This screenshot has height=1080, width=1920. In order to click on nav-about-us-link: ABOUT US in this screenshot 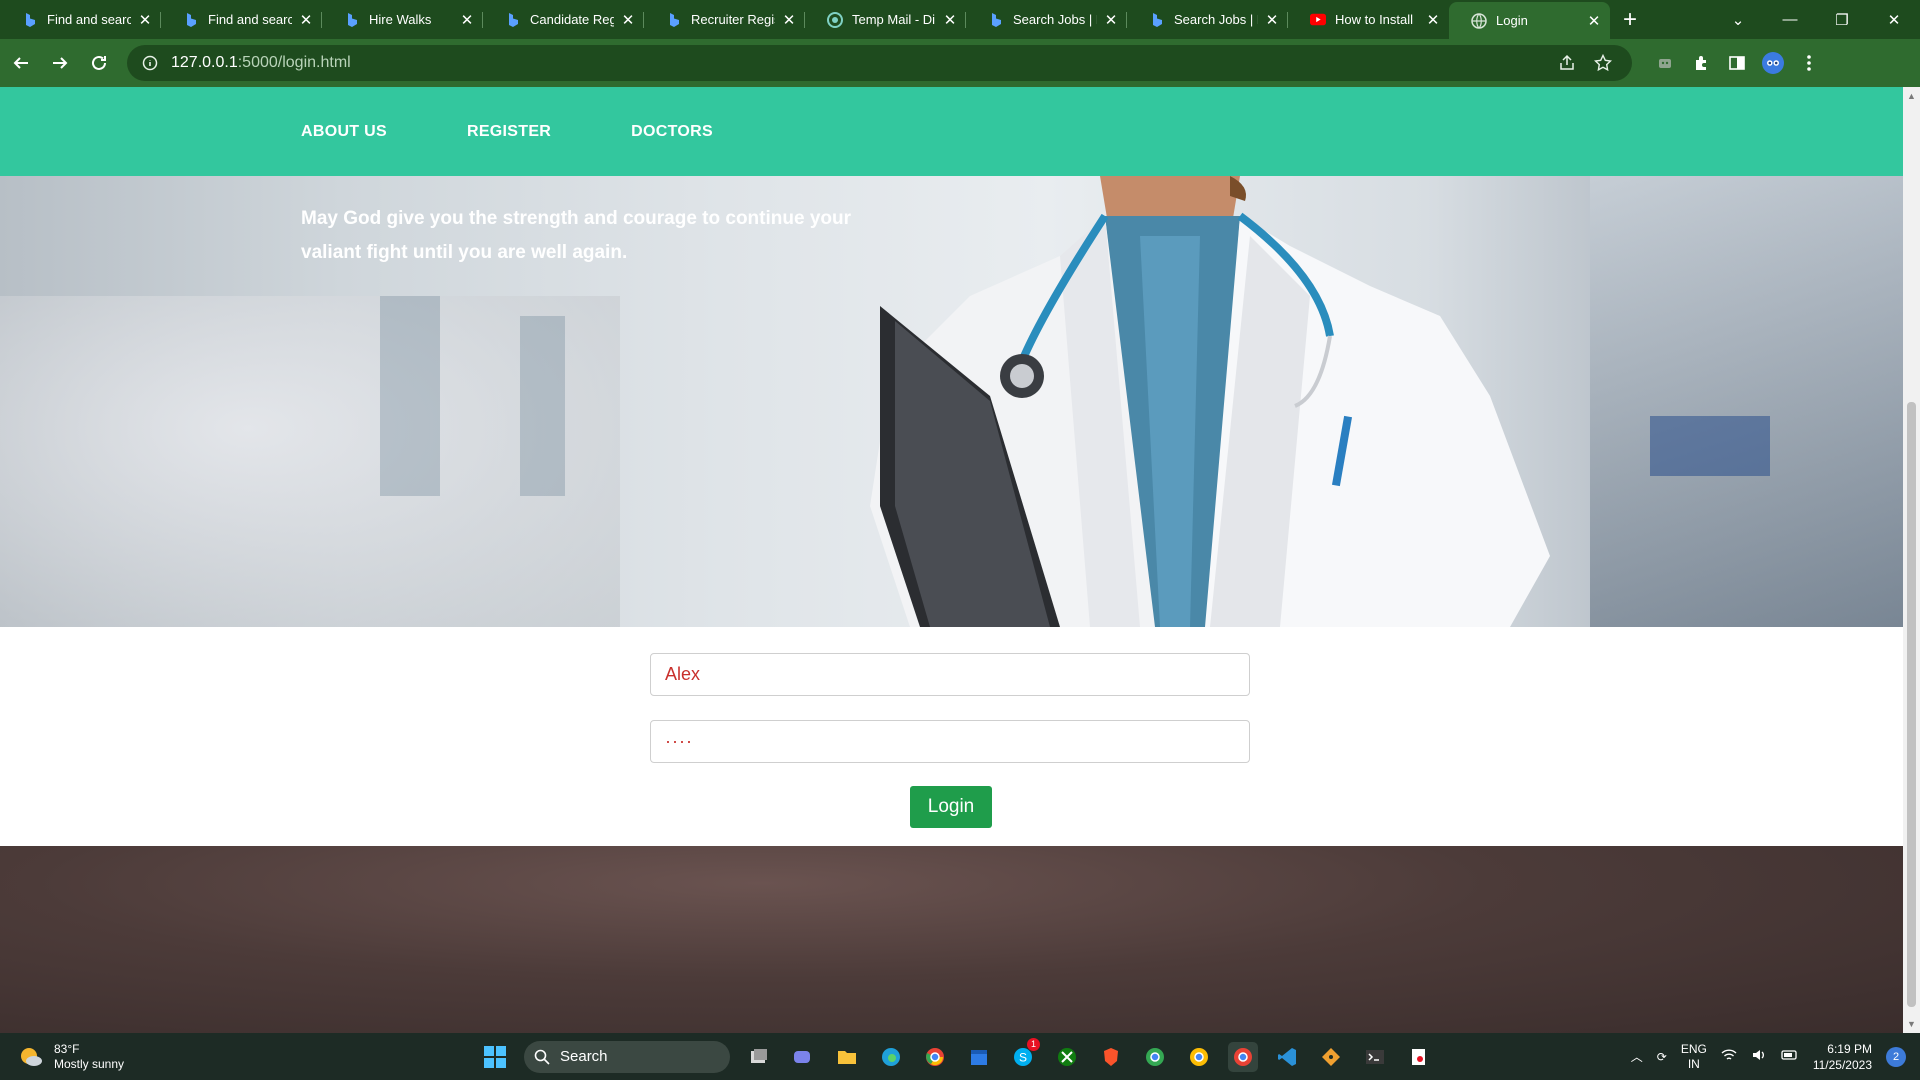, I will do `click(344, 132)`.